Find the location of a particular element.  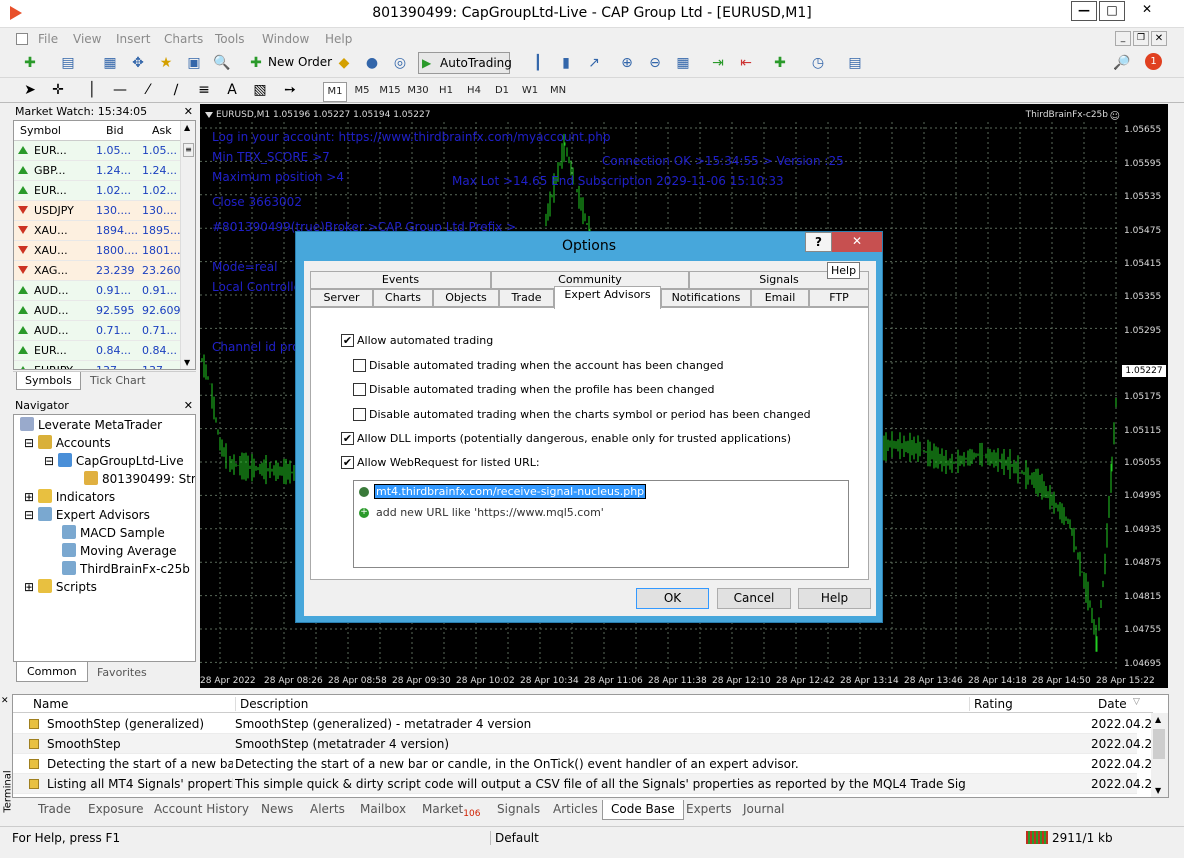

tf-d1: D1 is located at coordinates (502, 91).